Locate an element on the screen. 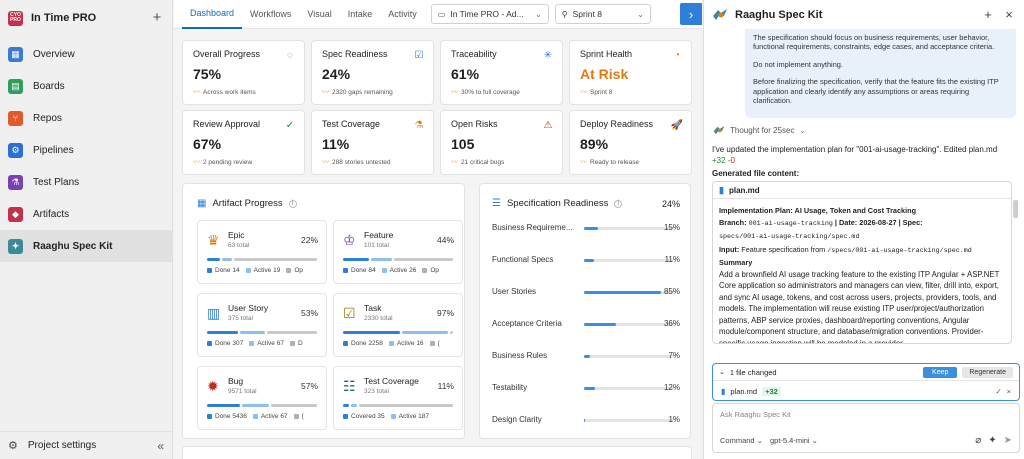 The height and width of the screenshot is (459, 1024). kpi-card-review-approval: Review Approval 67% 〰 2 pending review ✓ is located at coordinates (243, 142).